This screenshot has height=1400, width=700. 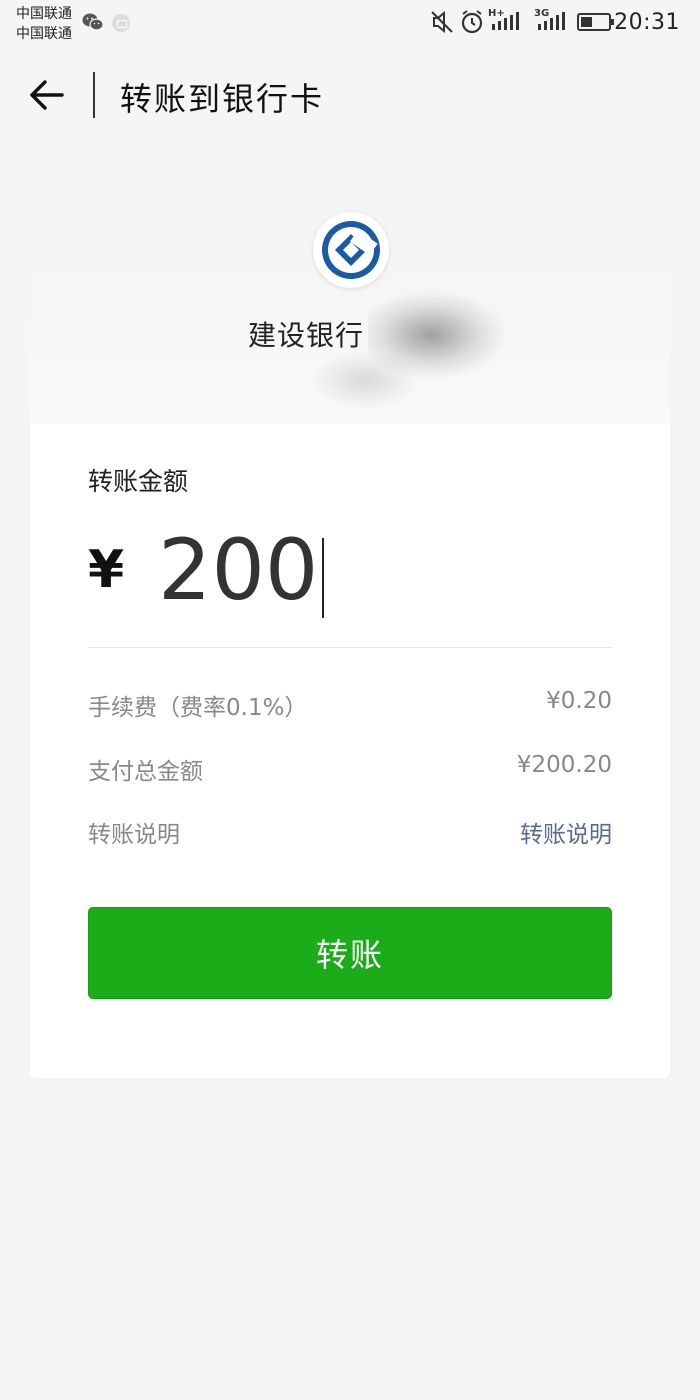 What do you see at coordinates (323, 578) in the screenshot?
I see `text-caret` at bounding box center [323, 578].